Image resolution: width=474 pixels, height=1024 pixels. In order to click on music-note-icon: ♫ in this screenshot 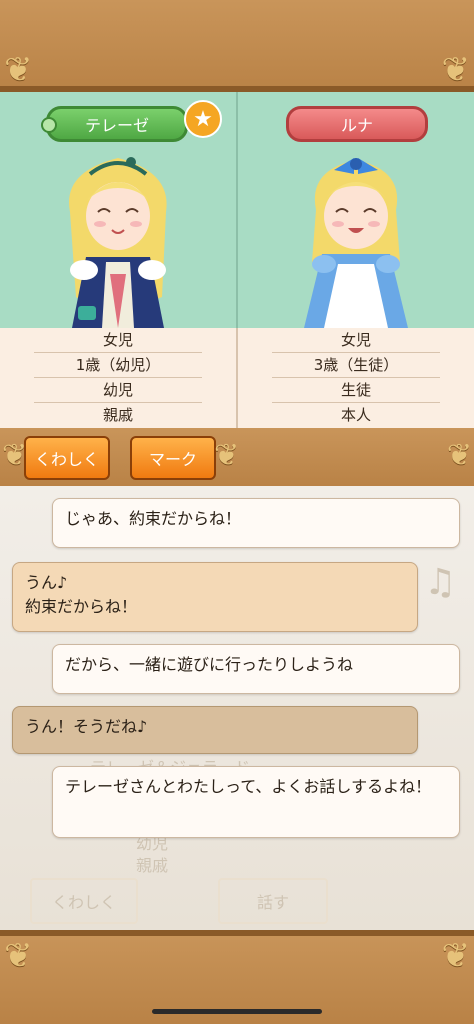, I will do `click(440, 582)`.